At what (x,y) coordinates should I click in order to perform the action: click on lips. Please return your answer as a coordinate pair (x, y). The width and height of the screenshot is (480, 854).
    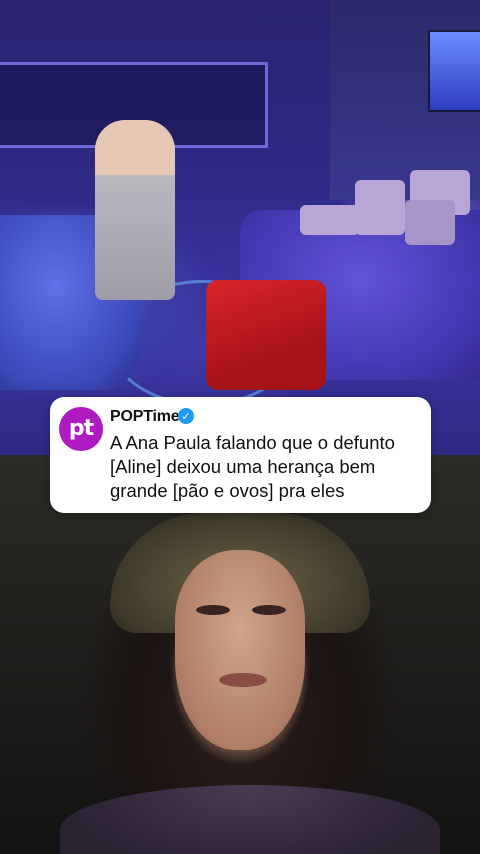
    Looking at the image, I should click on (243, 680).